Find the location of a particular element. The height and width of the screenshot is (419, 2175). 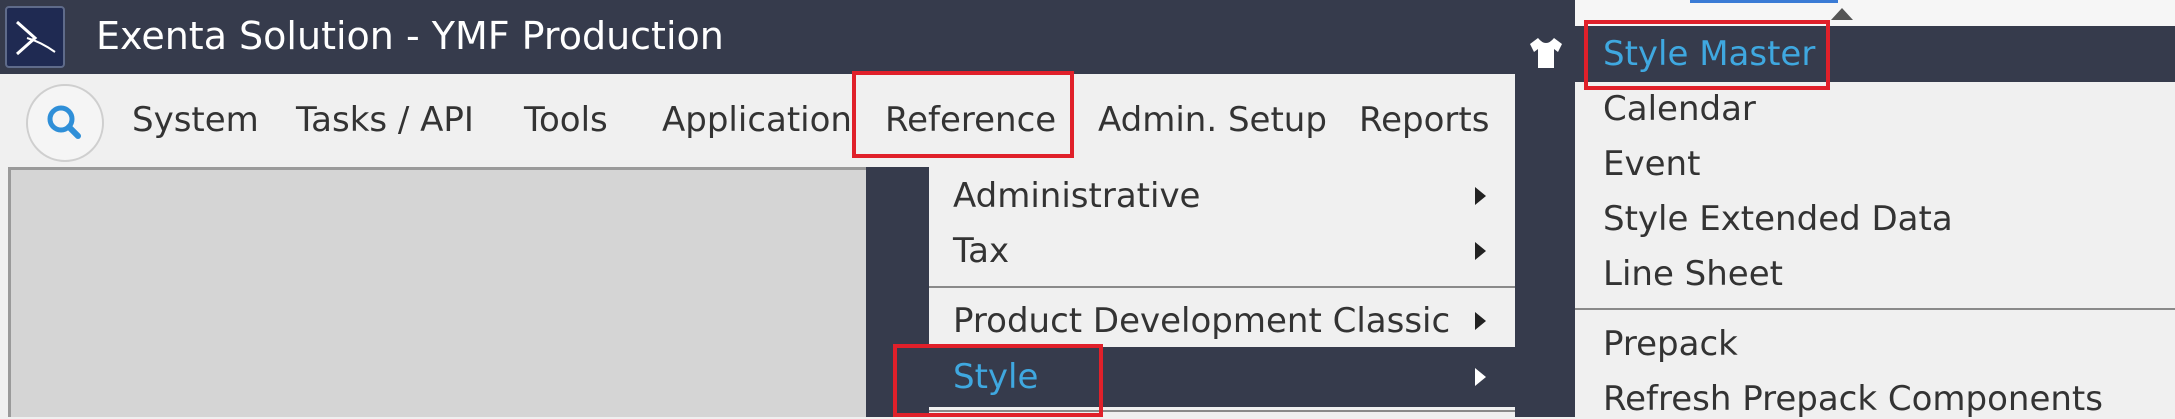

submenu-item-refresh-prepack-components: Refresh Prepack Components is located at coordinates (1853, 399).